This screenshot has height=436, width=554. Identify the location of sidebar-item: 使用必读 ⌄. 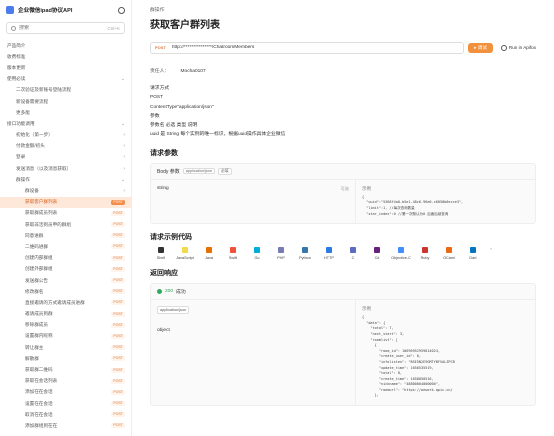
(65, 79).